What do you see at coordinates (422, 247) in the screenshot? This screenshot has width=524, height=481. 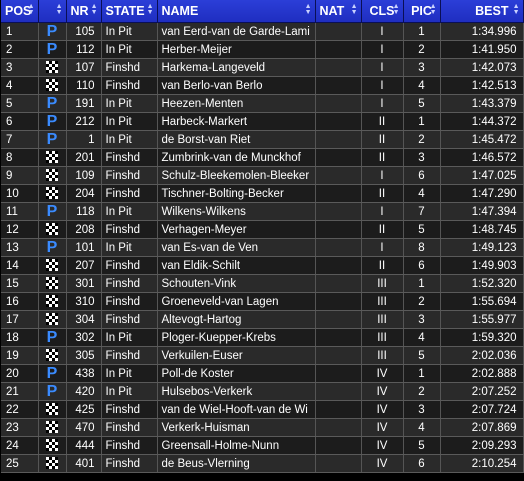 I see `position-in-class-cell: 8` at bounding box center [422, 247].